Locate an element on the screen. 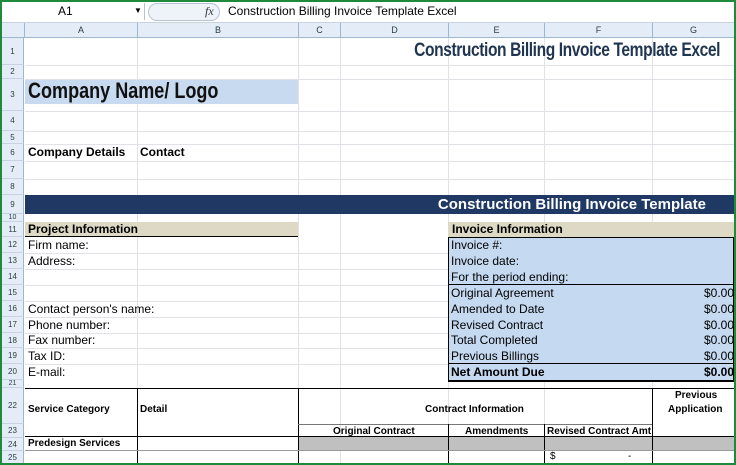  function-icon: fx is located at coordinates (209, 11).